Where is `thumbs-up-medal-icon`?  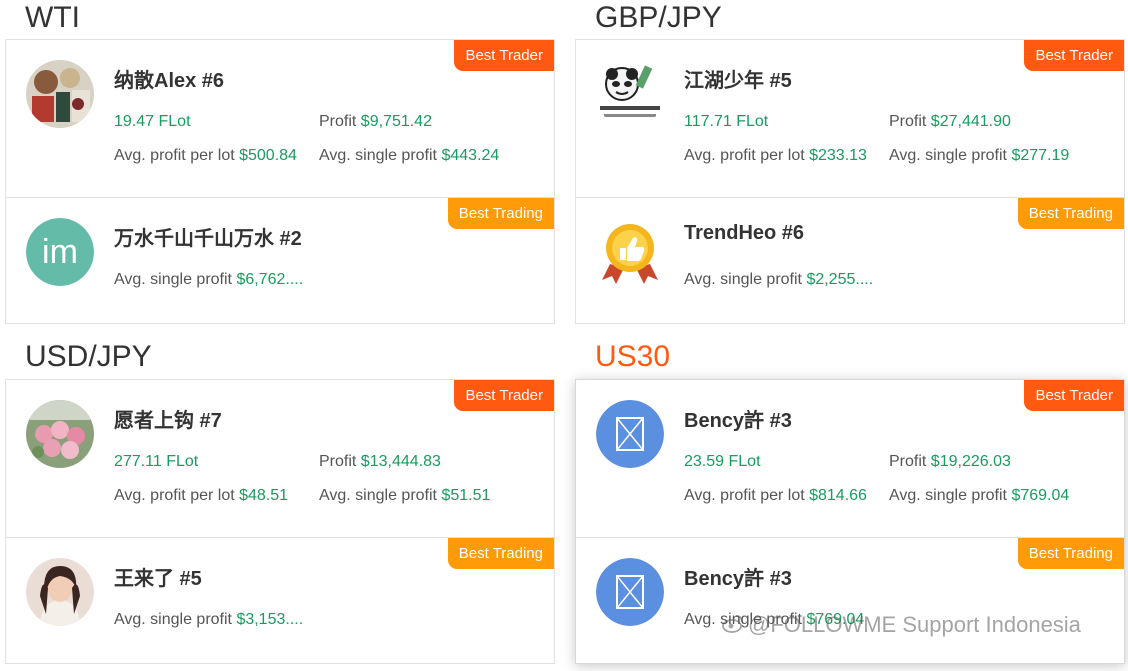
thumbs-up-medal-icon is located at coordinates (630, 252).